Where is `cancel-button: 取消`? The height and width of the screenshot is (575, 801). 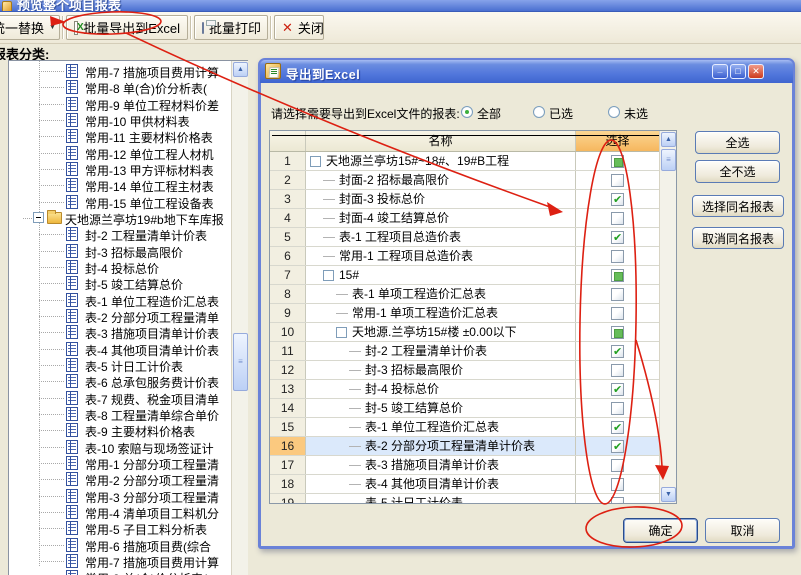 cancel-button: 取消 is located at coordinates (742, 530).